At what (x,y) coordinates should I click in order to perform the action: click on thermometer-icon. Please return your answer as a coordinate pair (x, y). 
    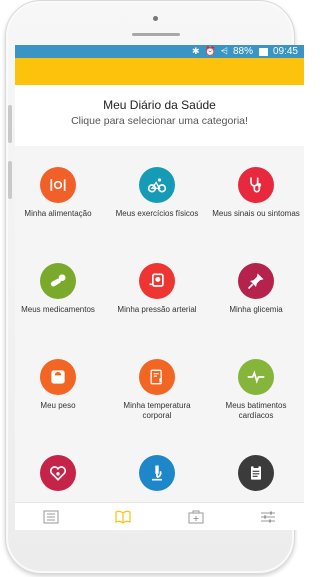
    Looking at the image, I should click on (157, 377).